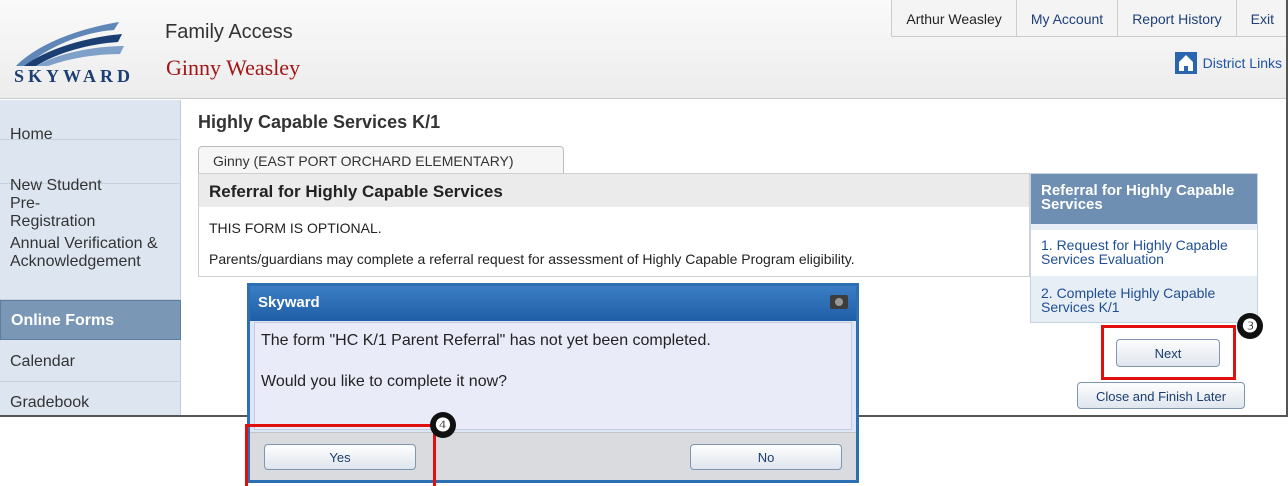 This screenshot has height=486, width=1288. Describe the element at coordinates (1068, 18) in the screenshot. I see `my-account-link: My Account` at that location.